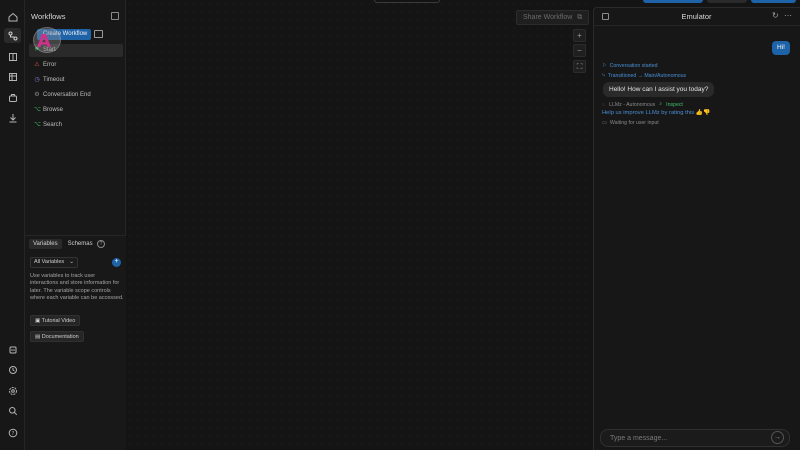 This screenshot has height=450, width=800. I want to click on home-icon, so click(12, 16).